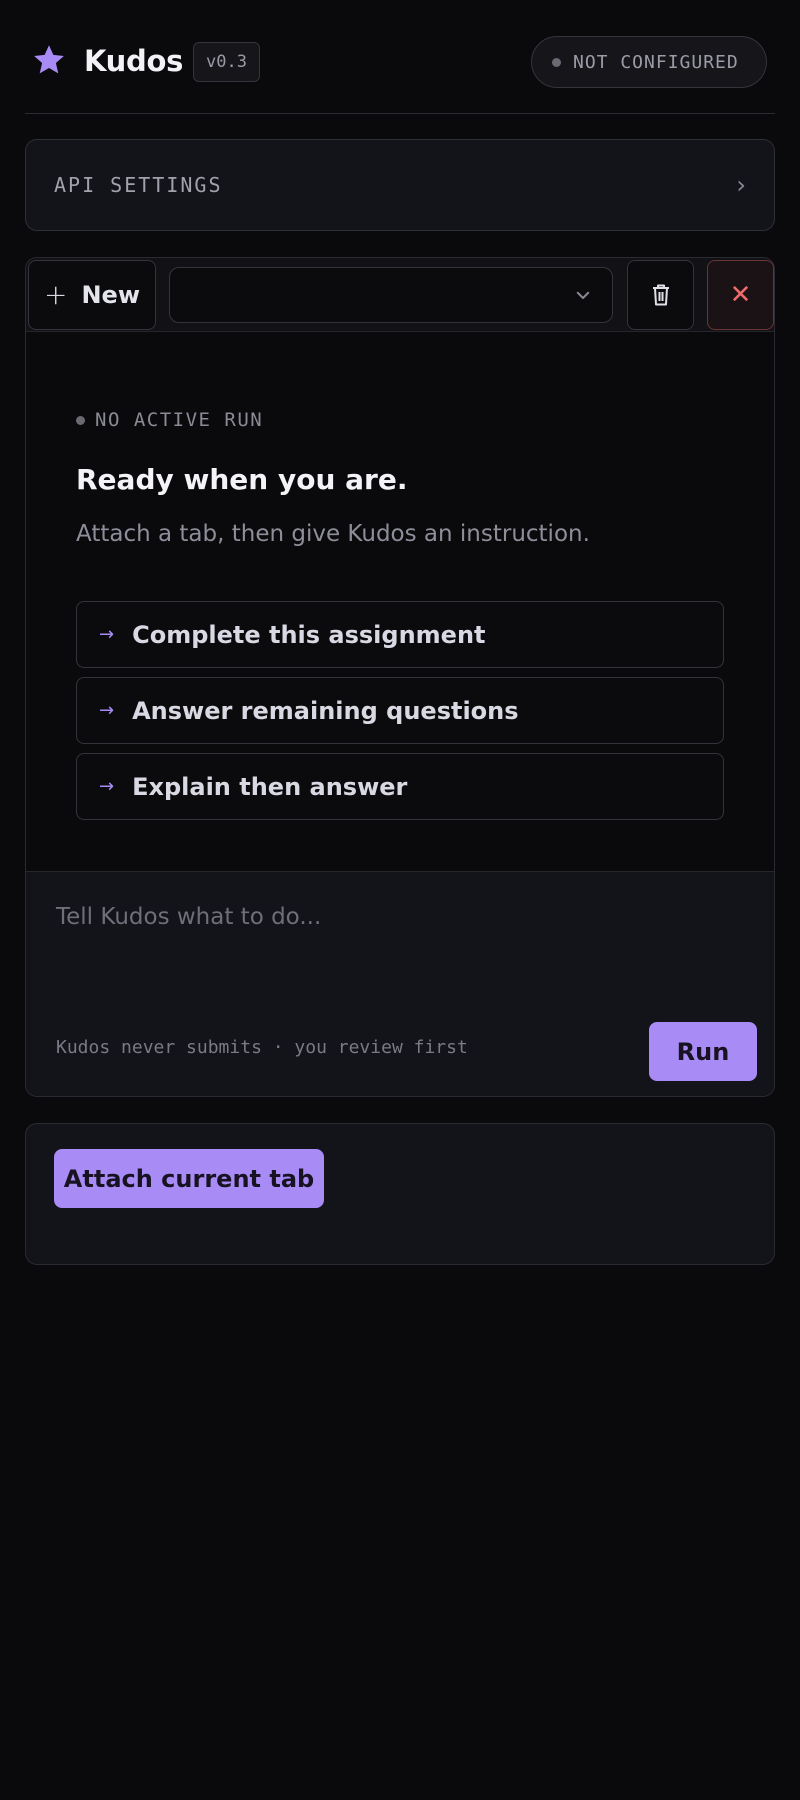 The width and height of the screenshot is (800, 1800). I want to click on delete-session-button, so click(660, 295).